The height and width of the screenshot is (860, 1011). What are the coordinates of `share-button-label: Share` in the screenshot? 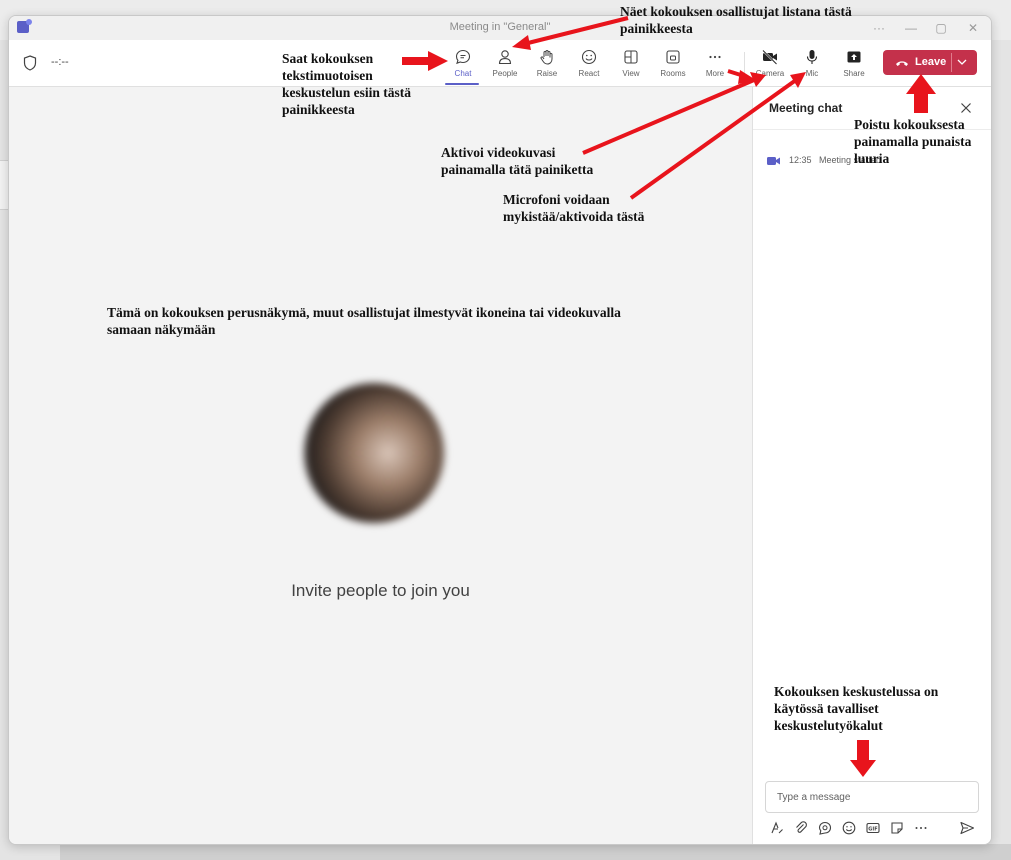 It's located at (854, 73).